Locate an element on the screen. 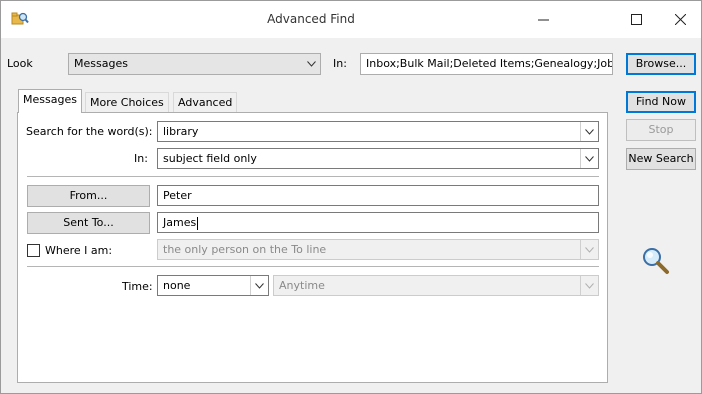 This screenshot has height=394, width=702. time-range-value: Anytime is located at coordinates (302, 285).